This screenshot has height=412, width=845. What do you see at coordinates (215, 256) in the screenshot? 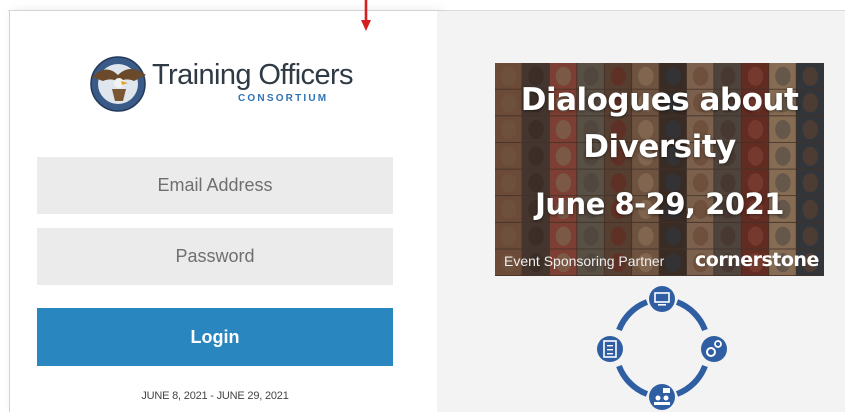
I see `password-field` at bounding box center [215, 256].